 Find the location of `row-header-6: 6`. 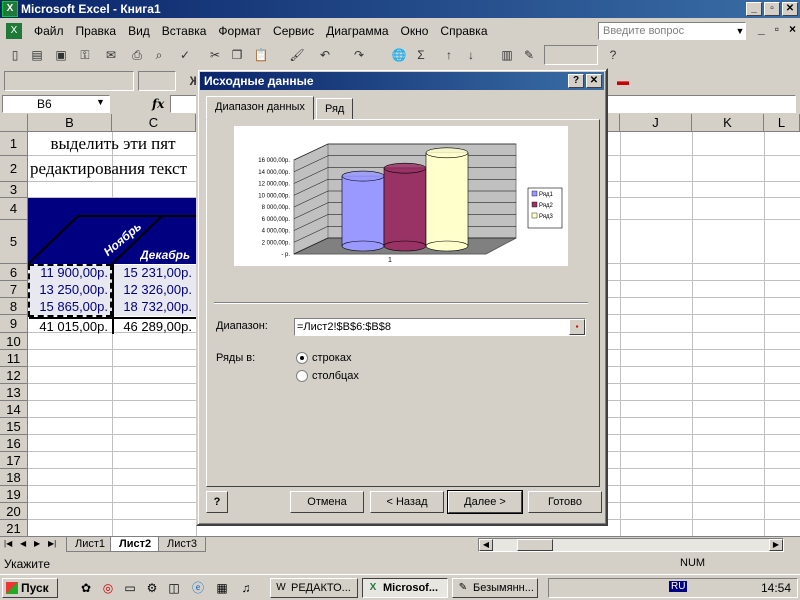

row-header-6: 6 is located at coordinates (14, 272).